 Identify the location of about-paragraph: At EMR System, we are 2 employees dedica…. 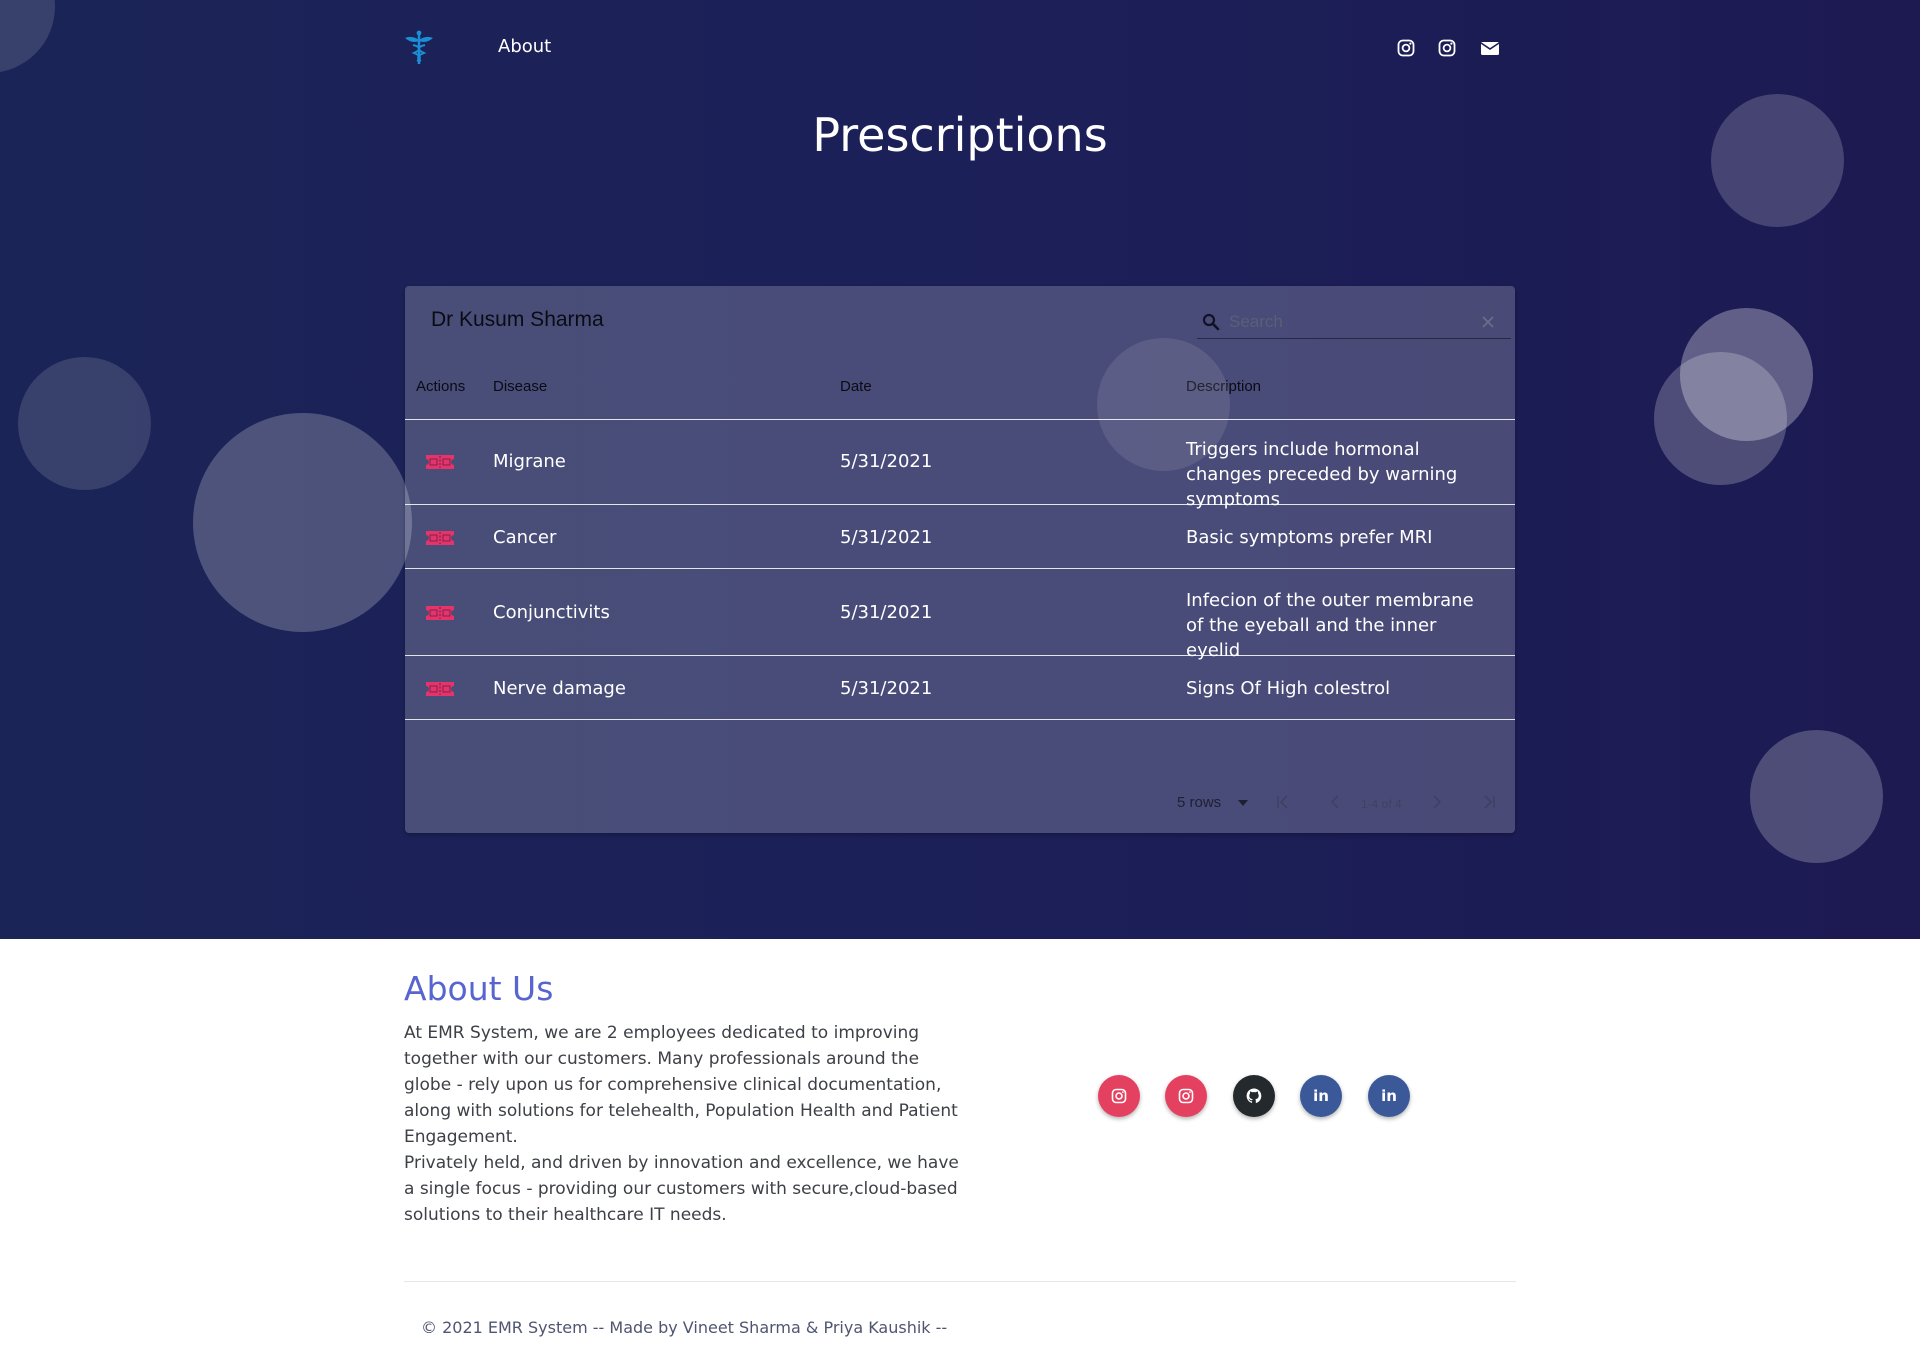
(681, 1085).